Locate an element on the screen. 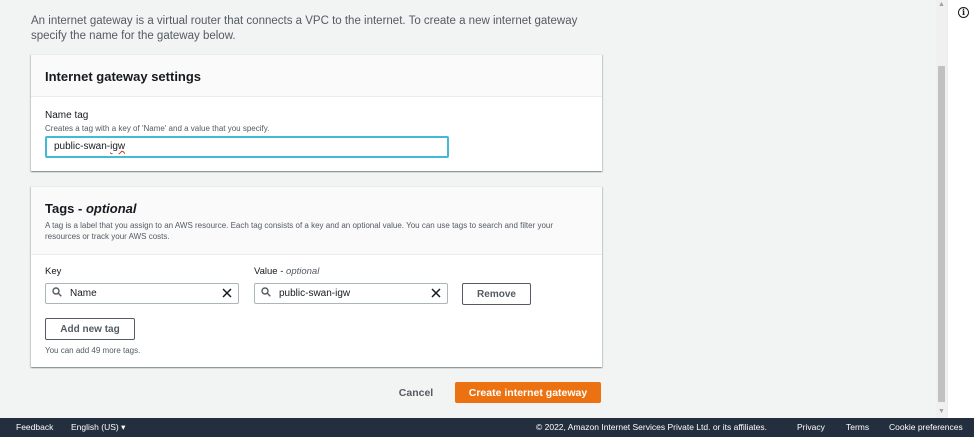 The height and width of the screenshot is (437, 974). info-icon: i is located at coordinates (963, 12).